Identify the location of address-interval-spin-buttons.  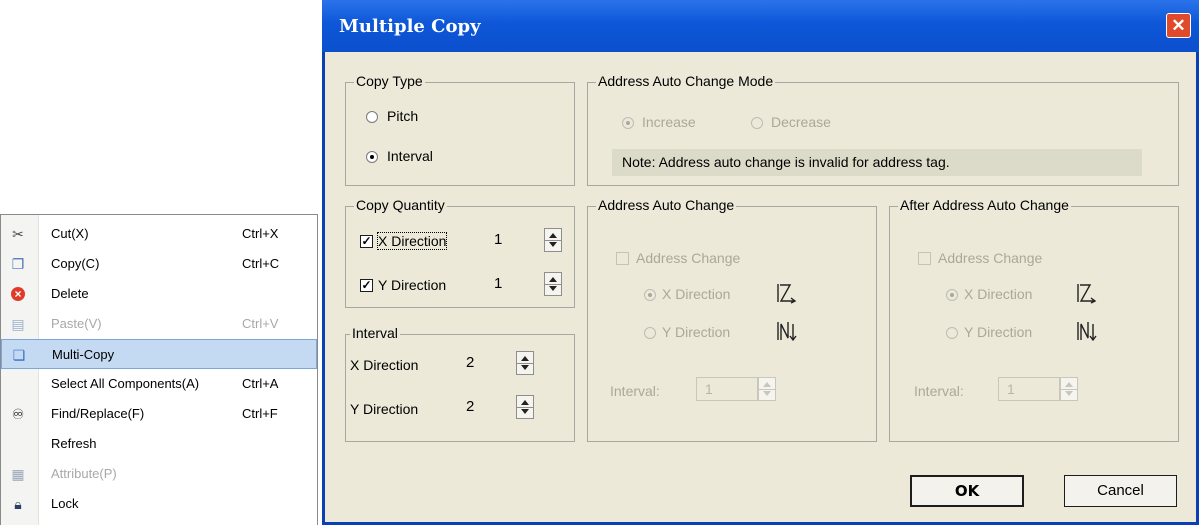
(767, 389).